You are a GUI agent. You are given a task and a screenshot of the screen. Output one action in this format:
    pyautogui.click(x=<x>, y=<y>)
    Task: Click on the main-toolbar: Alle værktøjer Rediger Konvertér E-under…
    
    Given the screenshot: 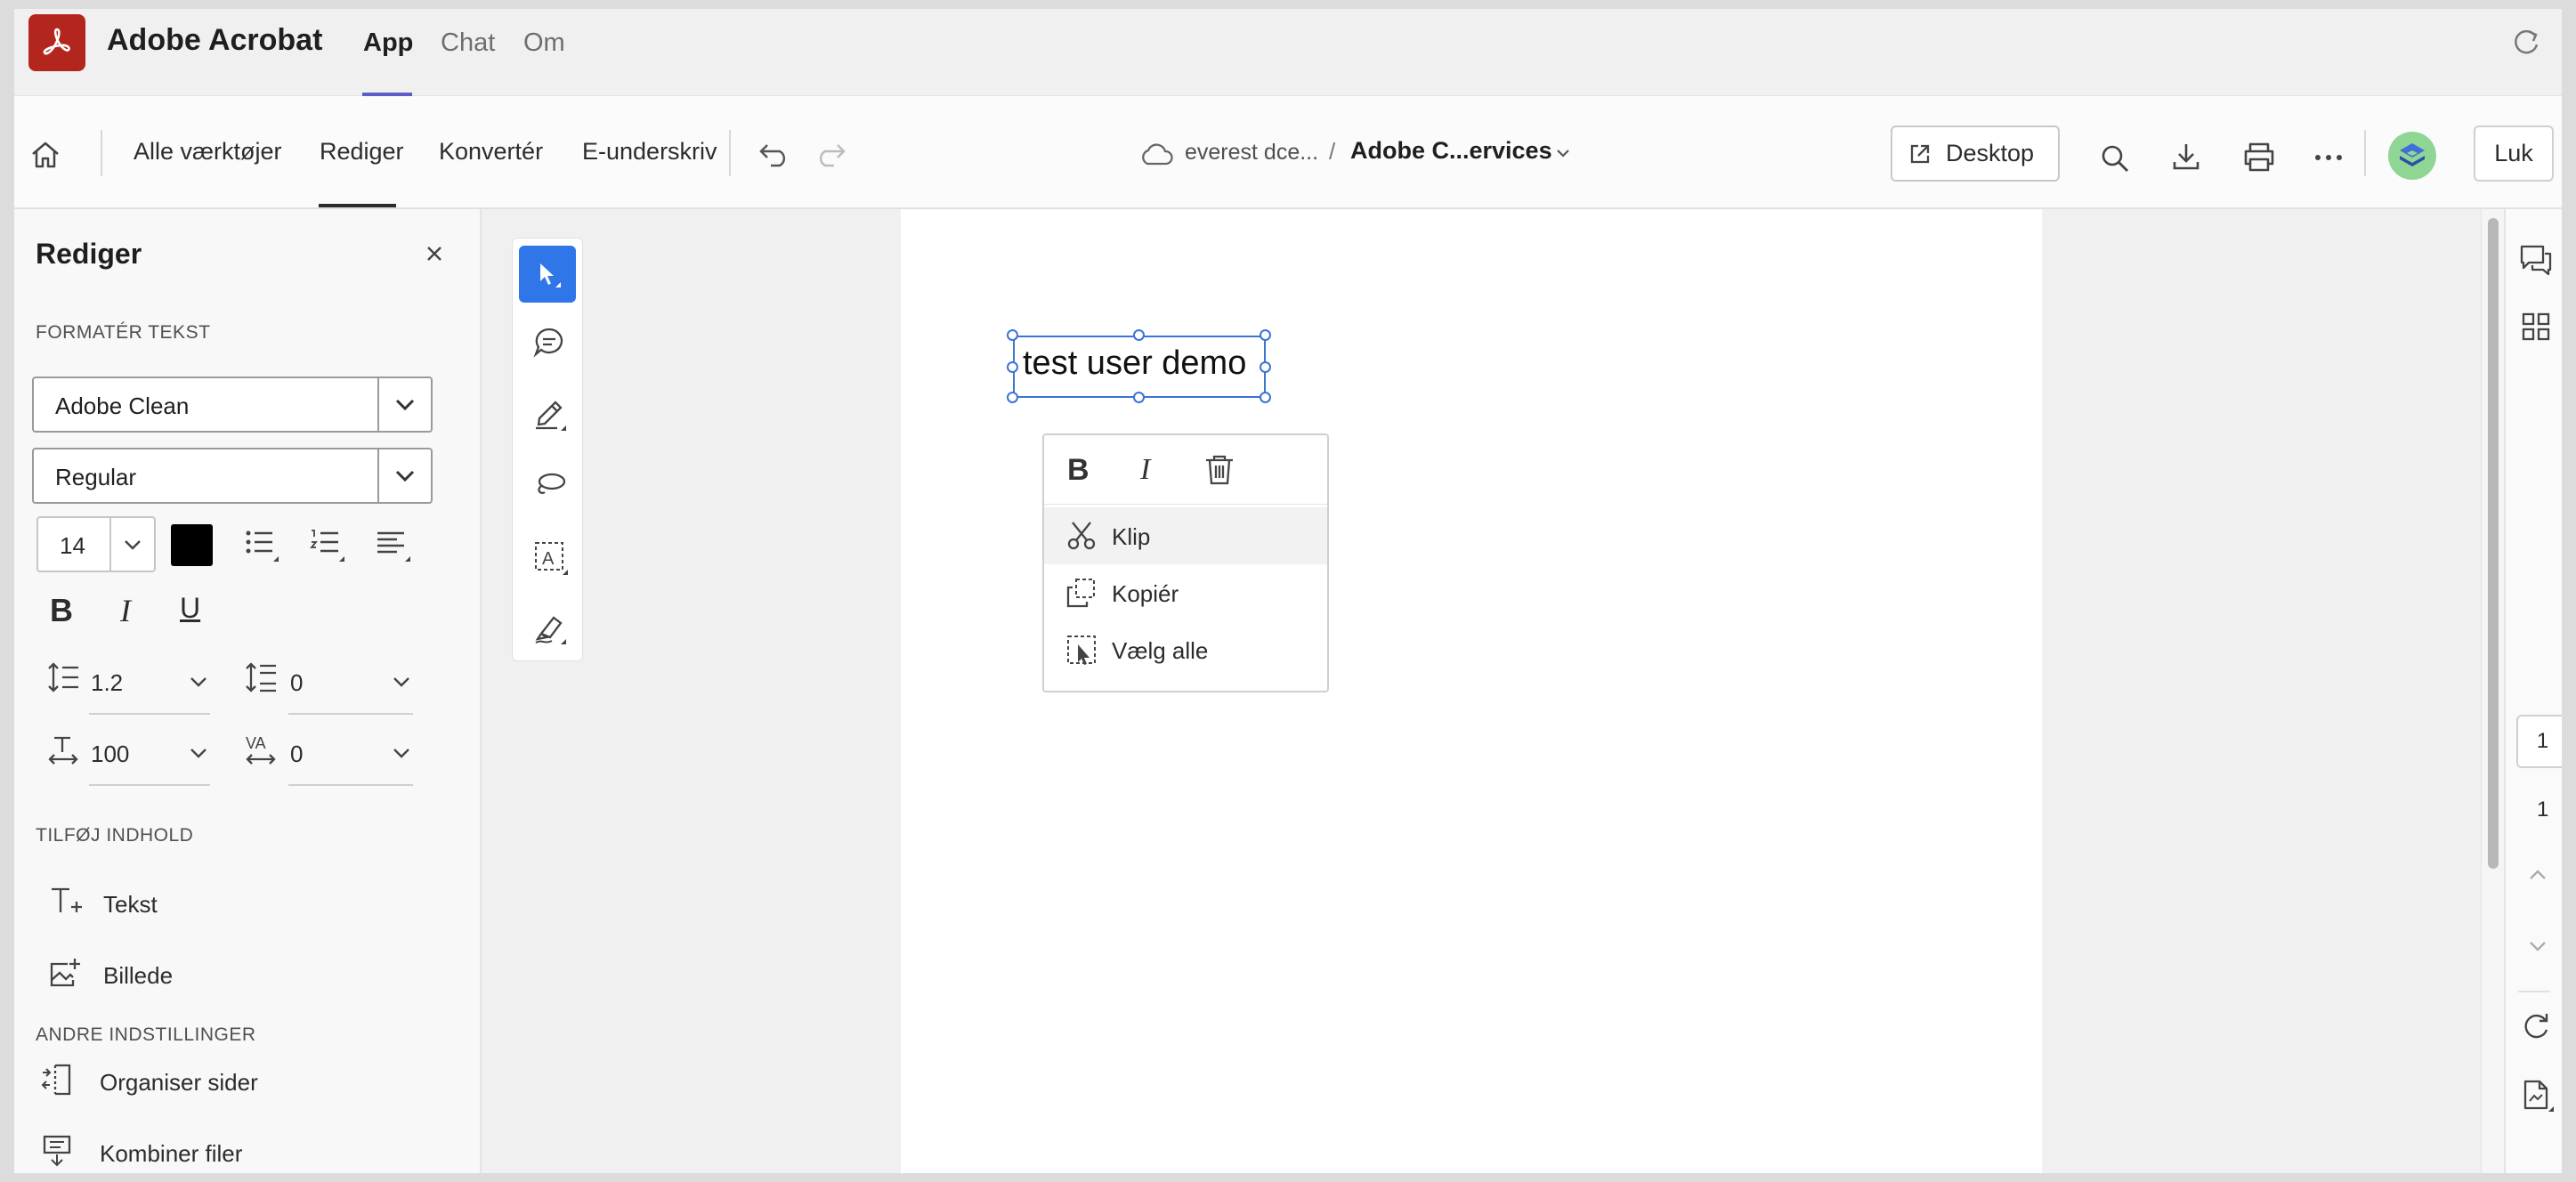 What is the action you would take?
    pyautogui.click(x=1288, y=152)
    